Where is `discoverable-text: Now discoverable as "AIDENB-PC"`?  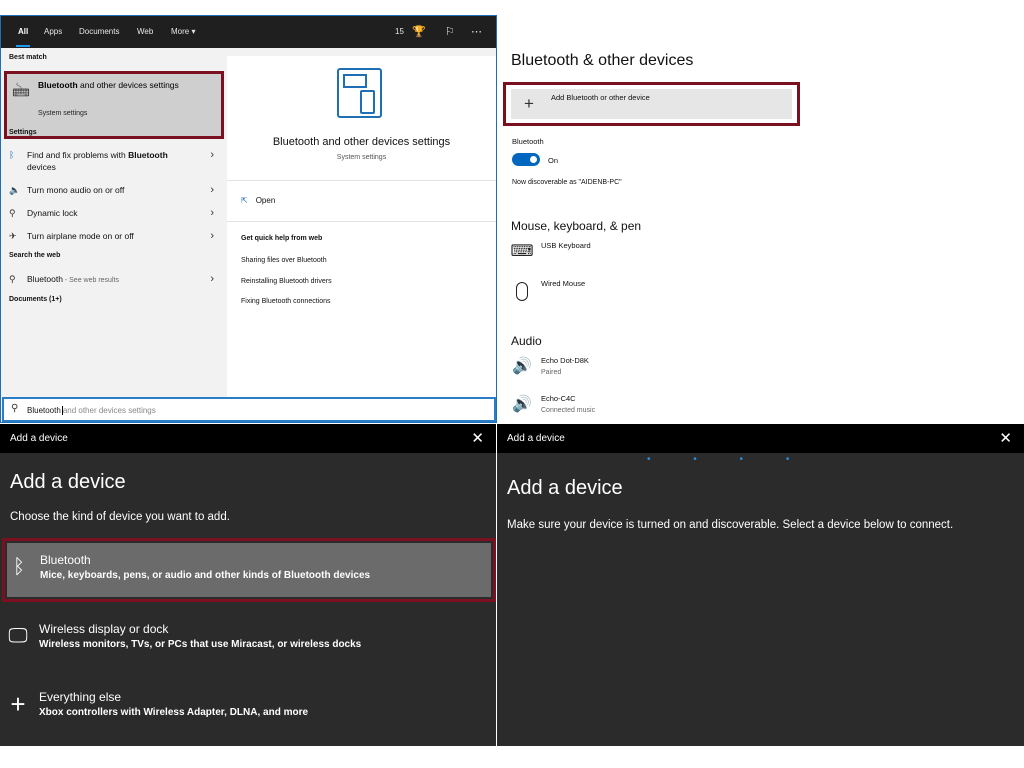 discoverable-text: Now discoverable as "AIDENB-PC" is located at coordinates (567, 182).